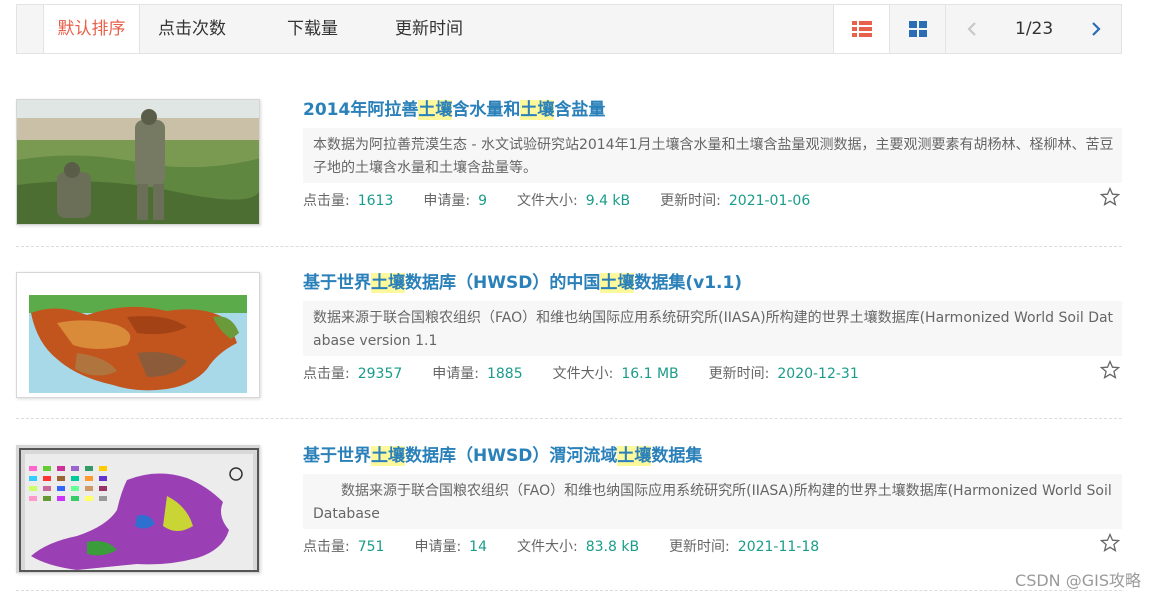  What do you see at coordinates (650, 374) in the screenshot?
I see `size-value: 16.1 MB` at bounding box center [650, 374].